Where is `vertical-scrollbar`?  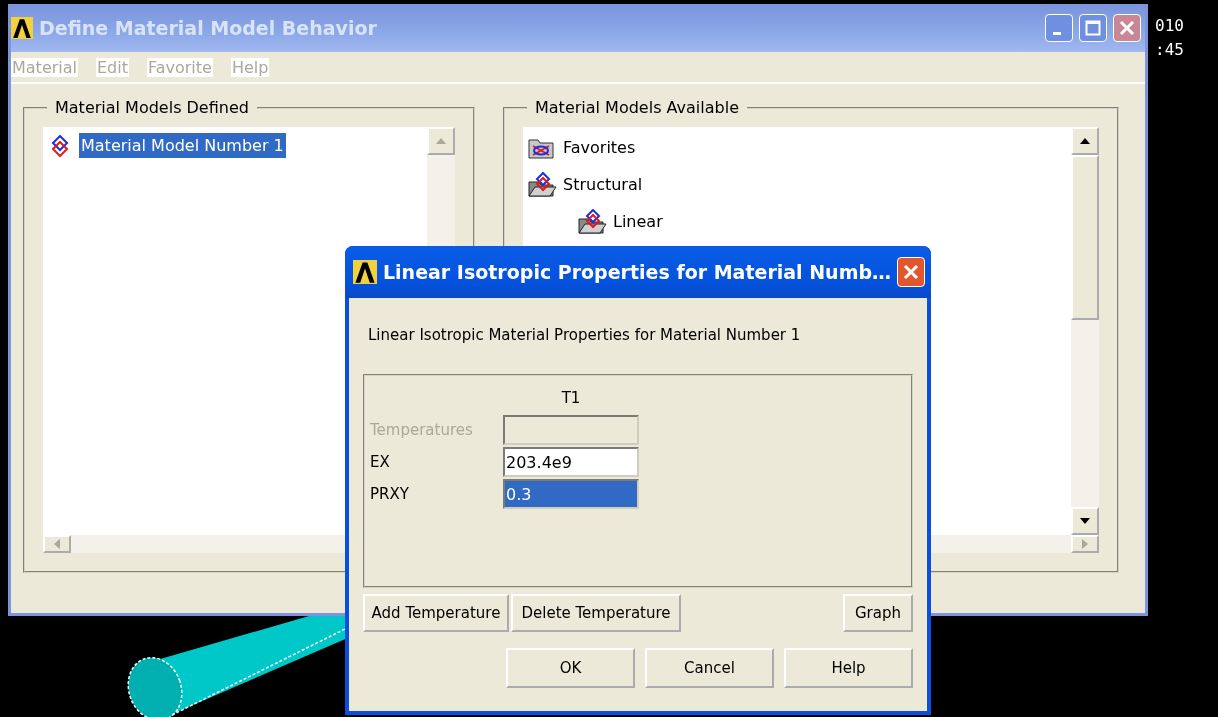
vertical-scrollbar is located at coordinates (1085, 331).